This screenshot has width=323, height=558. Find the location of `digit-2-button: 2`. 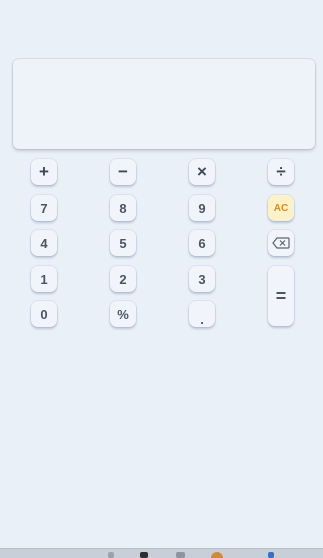

digit-2-button: 2 is located at coordinates (123, 279).